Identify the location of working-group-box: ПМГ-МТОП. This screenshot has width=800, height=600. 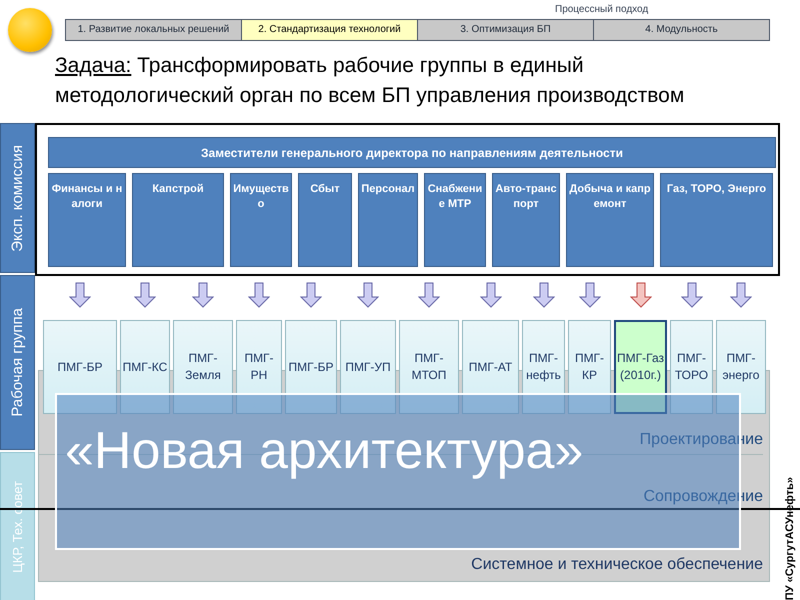
(429, 367).